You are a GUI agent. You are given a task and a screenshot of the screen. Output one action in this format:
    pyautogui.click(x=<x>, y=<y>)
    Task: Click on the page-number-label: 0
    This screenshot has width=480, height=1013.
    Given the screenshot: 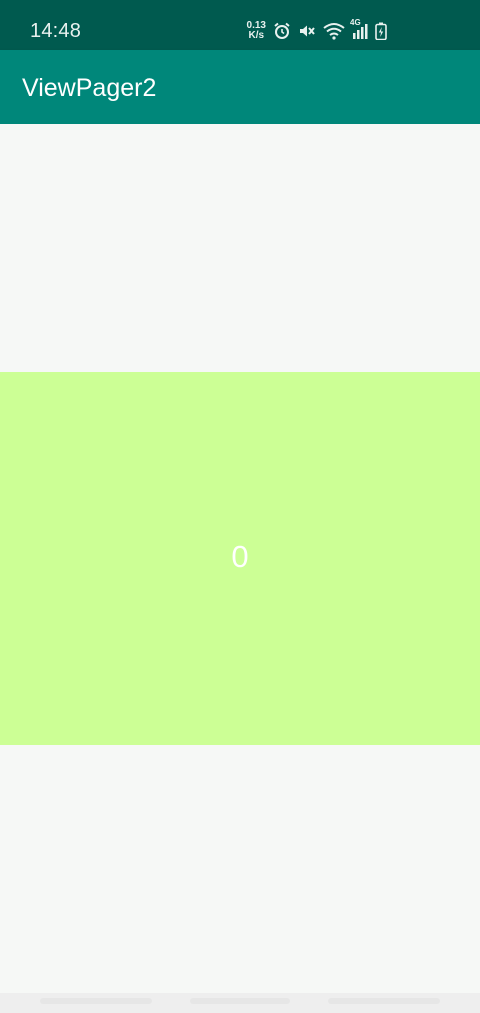 What is the action you would take?
    pyautogui.click(x=240, y=556)
    